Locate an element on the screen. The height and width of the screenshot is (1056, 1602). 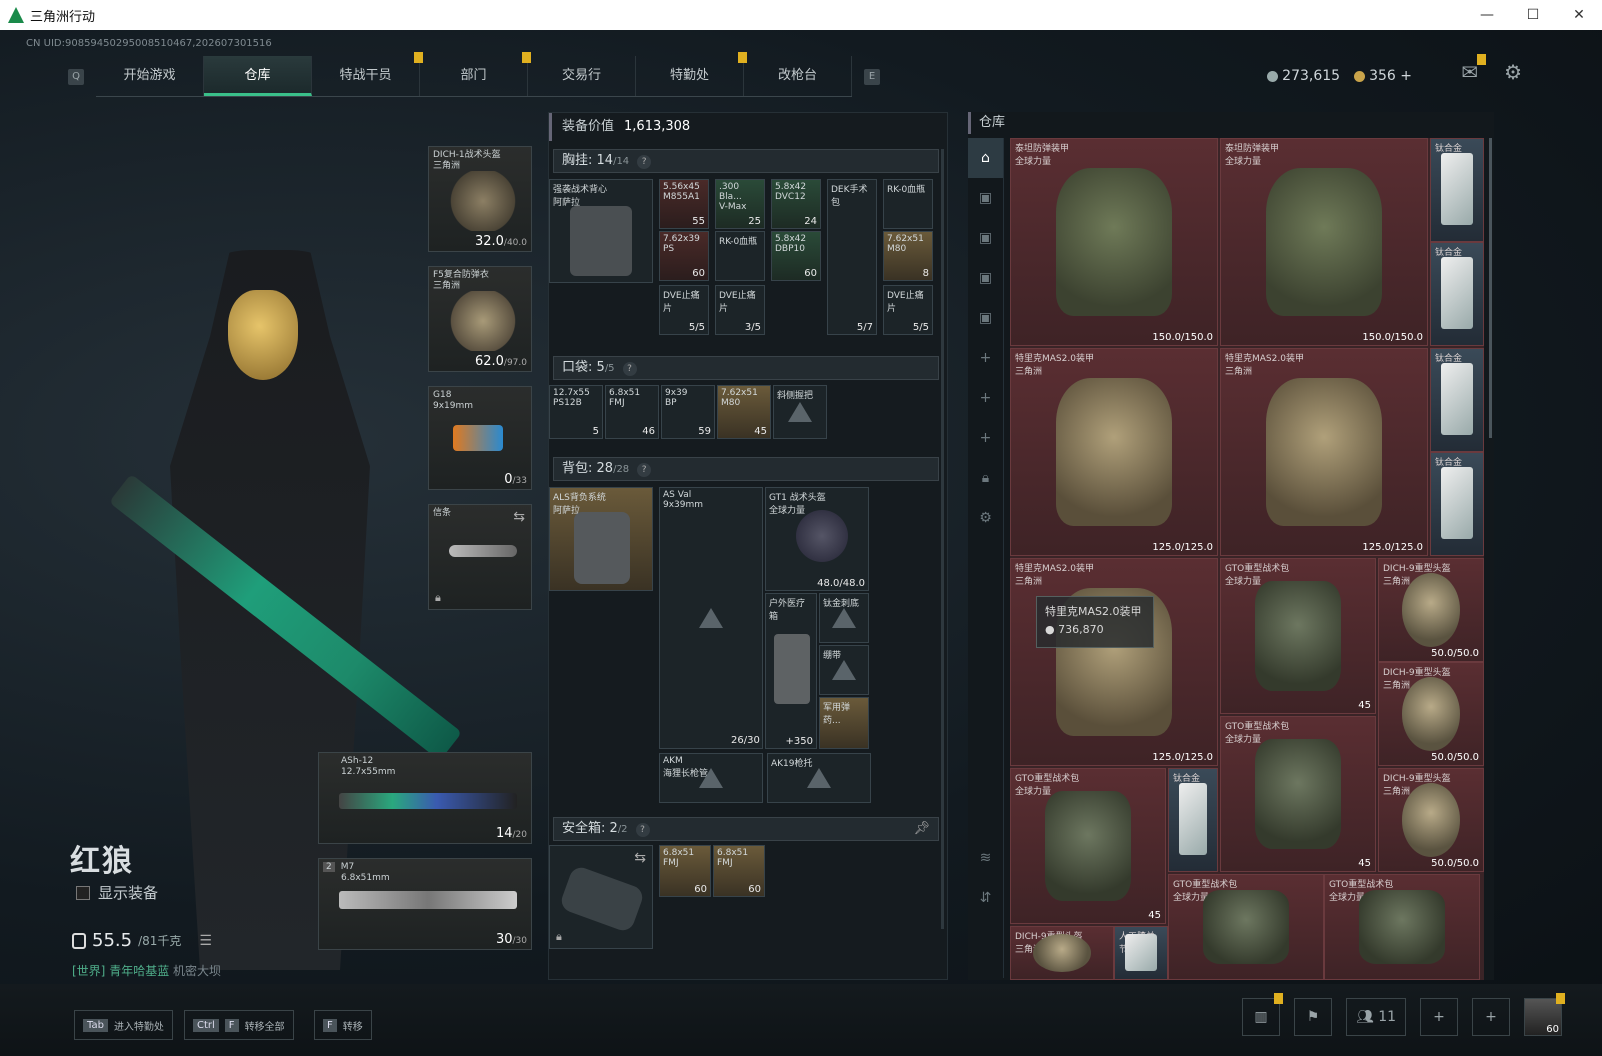
chest-item: DVE止痛片 3/5 is located at coordinates (740, 310).